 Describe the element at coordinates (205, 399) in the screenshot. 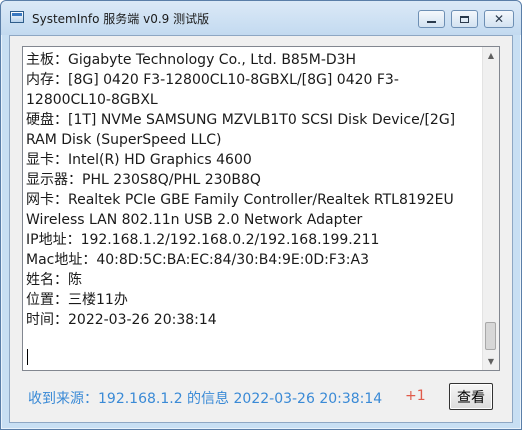

I see `status-message: 收到来源：192.168.1.2 的信息 2022-03-26 20:38:14` at that location.